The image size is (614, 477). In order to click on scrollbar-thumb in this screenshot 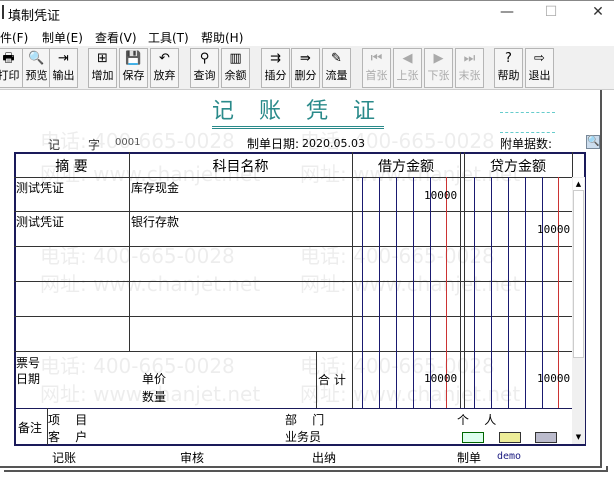, I will do `click(578, 274)`.